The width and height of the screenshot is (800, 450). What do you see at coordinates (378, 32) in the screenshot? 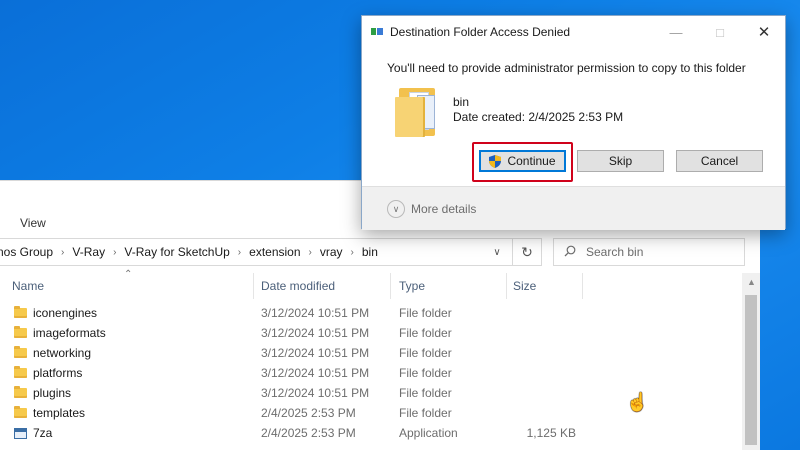
I see `copy-icon` at bounding box center [378, 32].